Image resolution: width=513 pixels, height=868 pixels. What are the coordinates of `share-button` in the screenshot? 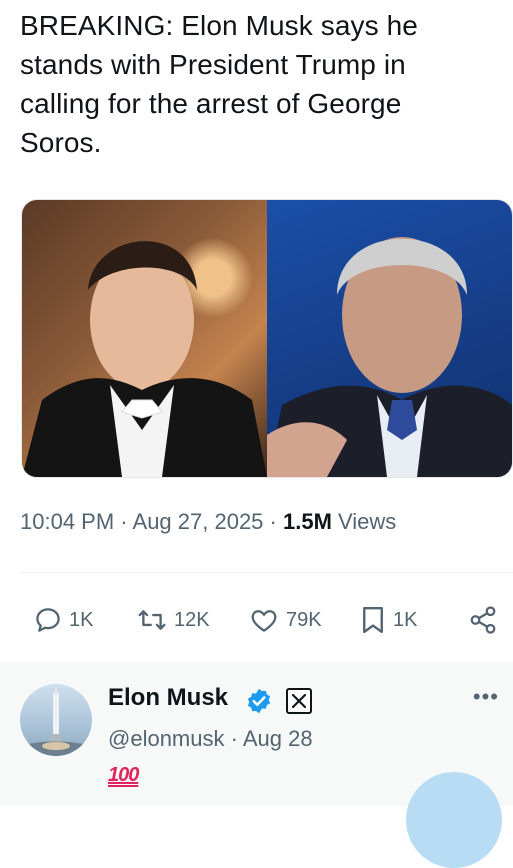 It's located at (483, 620).